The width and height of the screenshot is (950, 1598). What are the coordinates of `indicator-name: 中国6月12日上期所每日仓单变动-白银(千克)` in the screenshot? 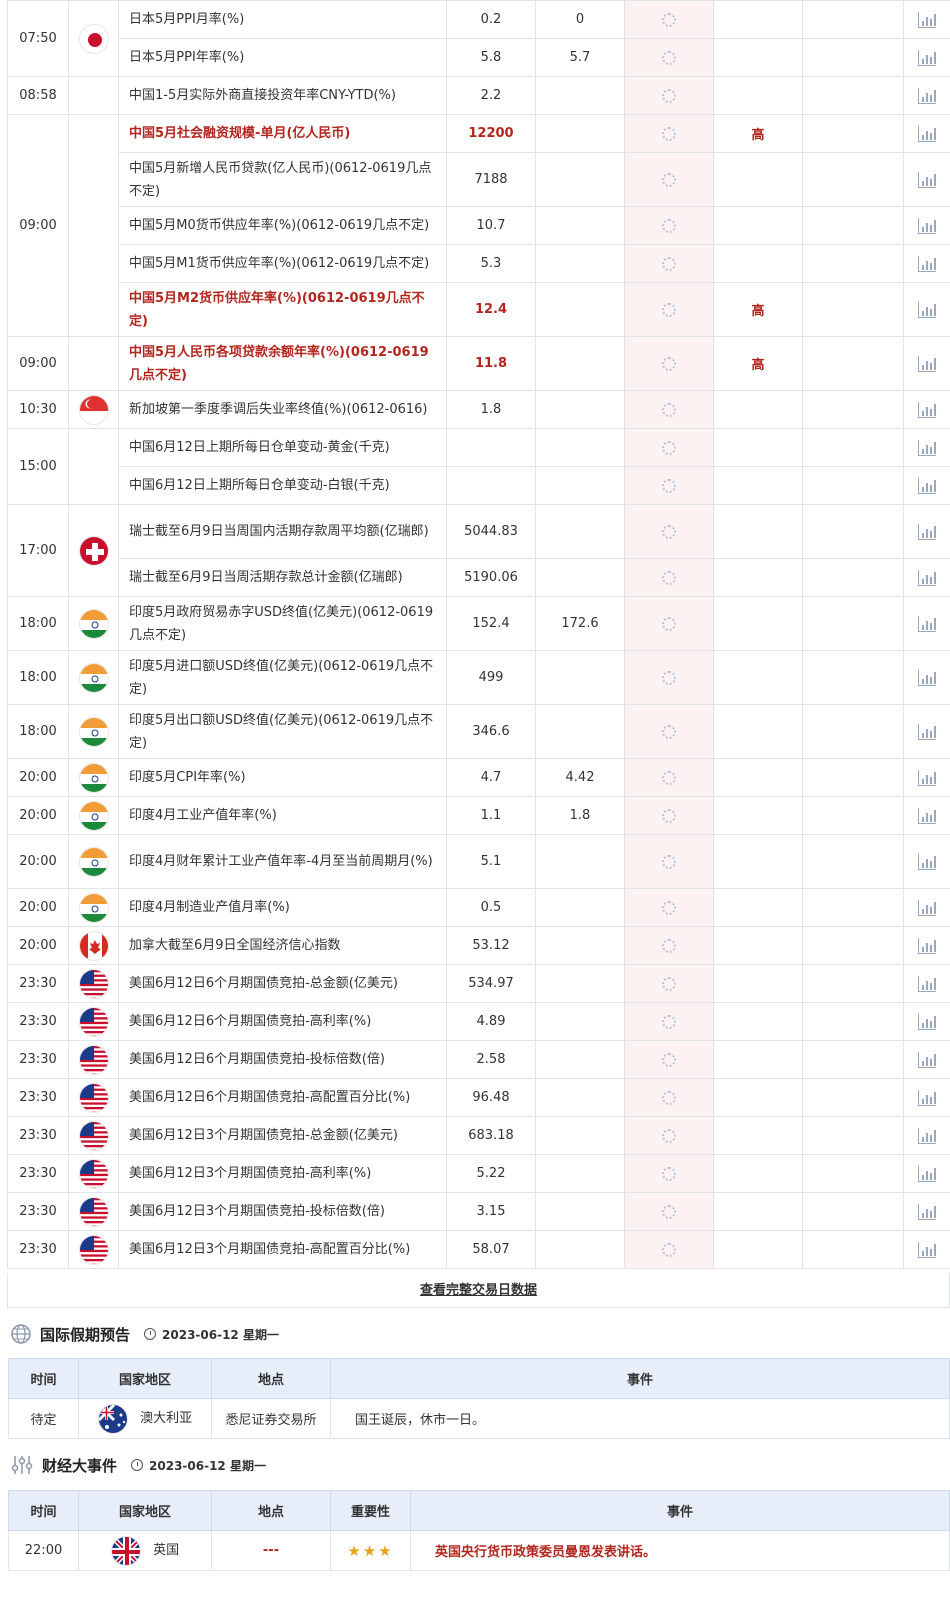 It's located at (282, 485).